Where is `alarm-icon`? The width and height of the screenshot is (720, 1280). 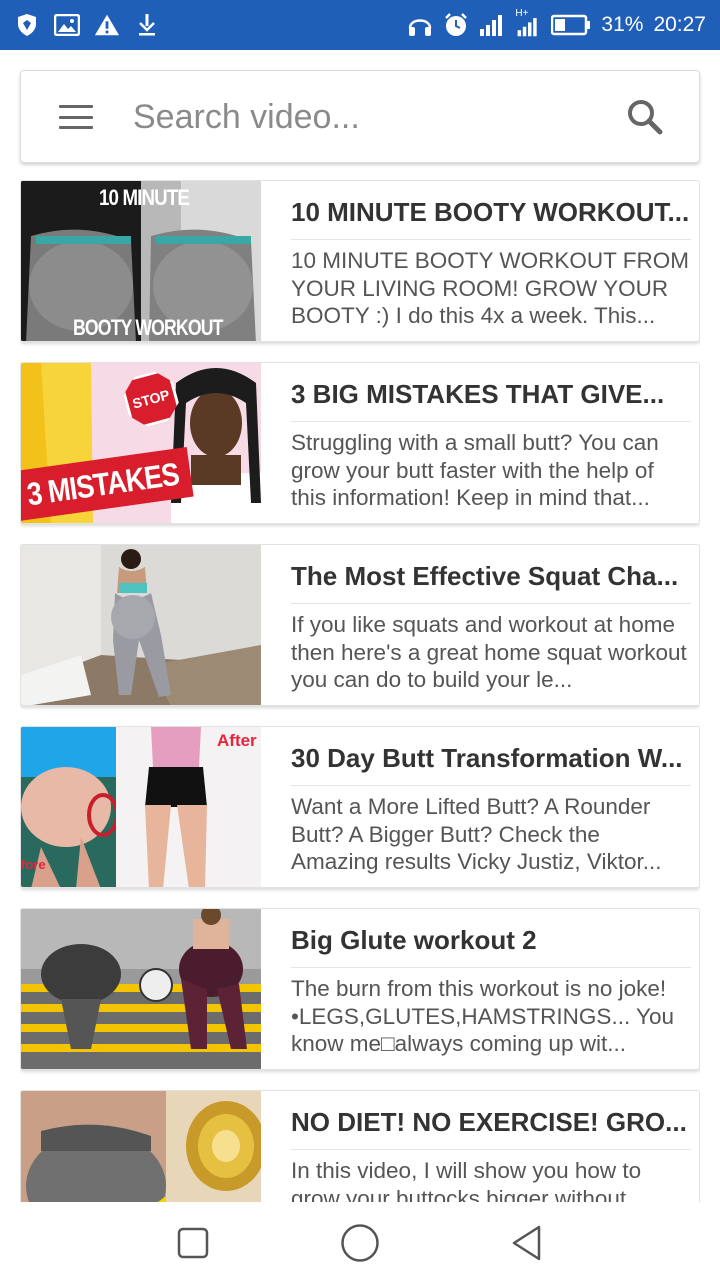
alarm-icon is located at coordinates (456, 25).